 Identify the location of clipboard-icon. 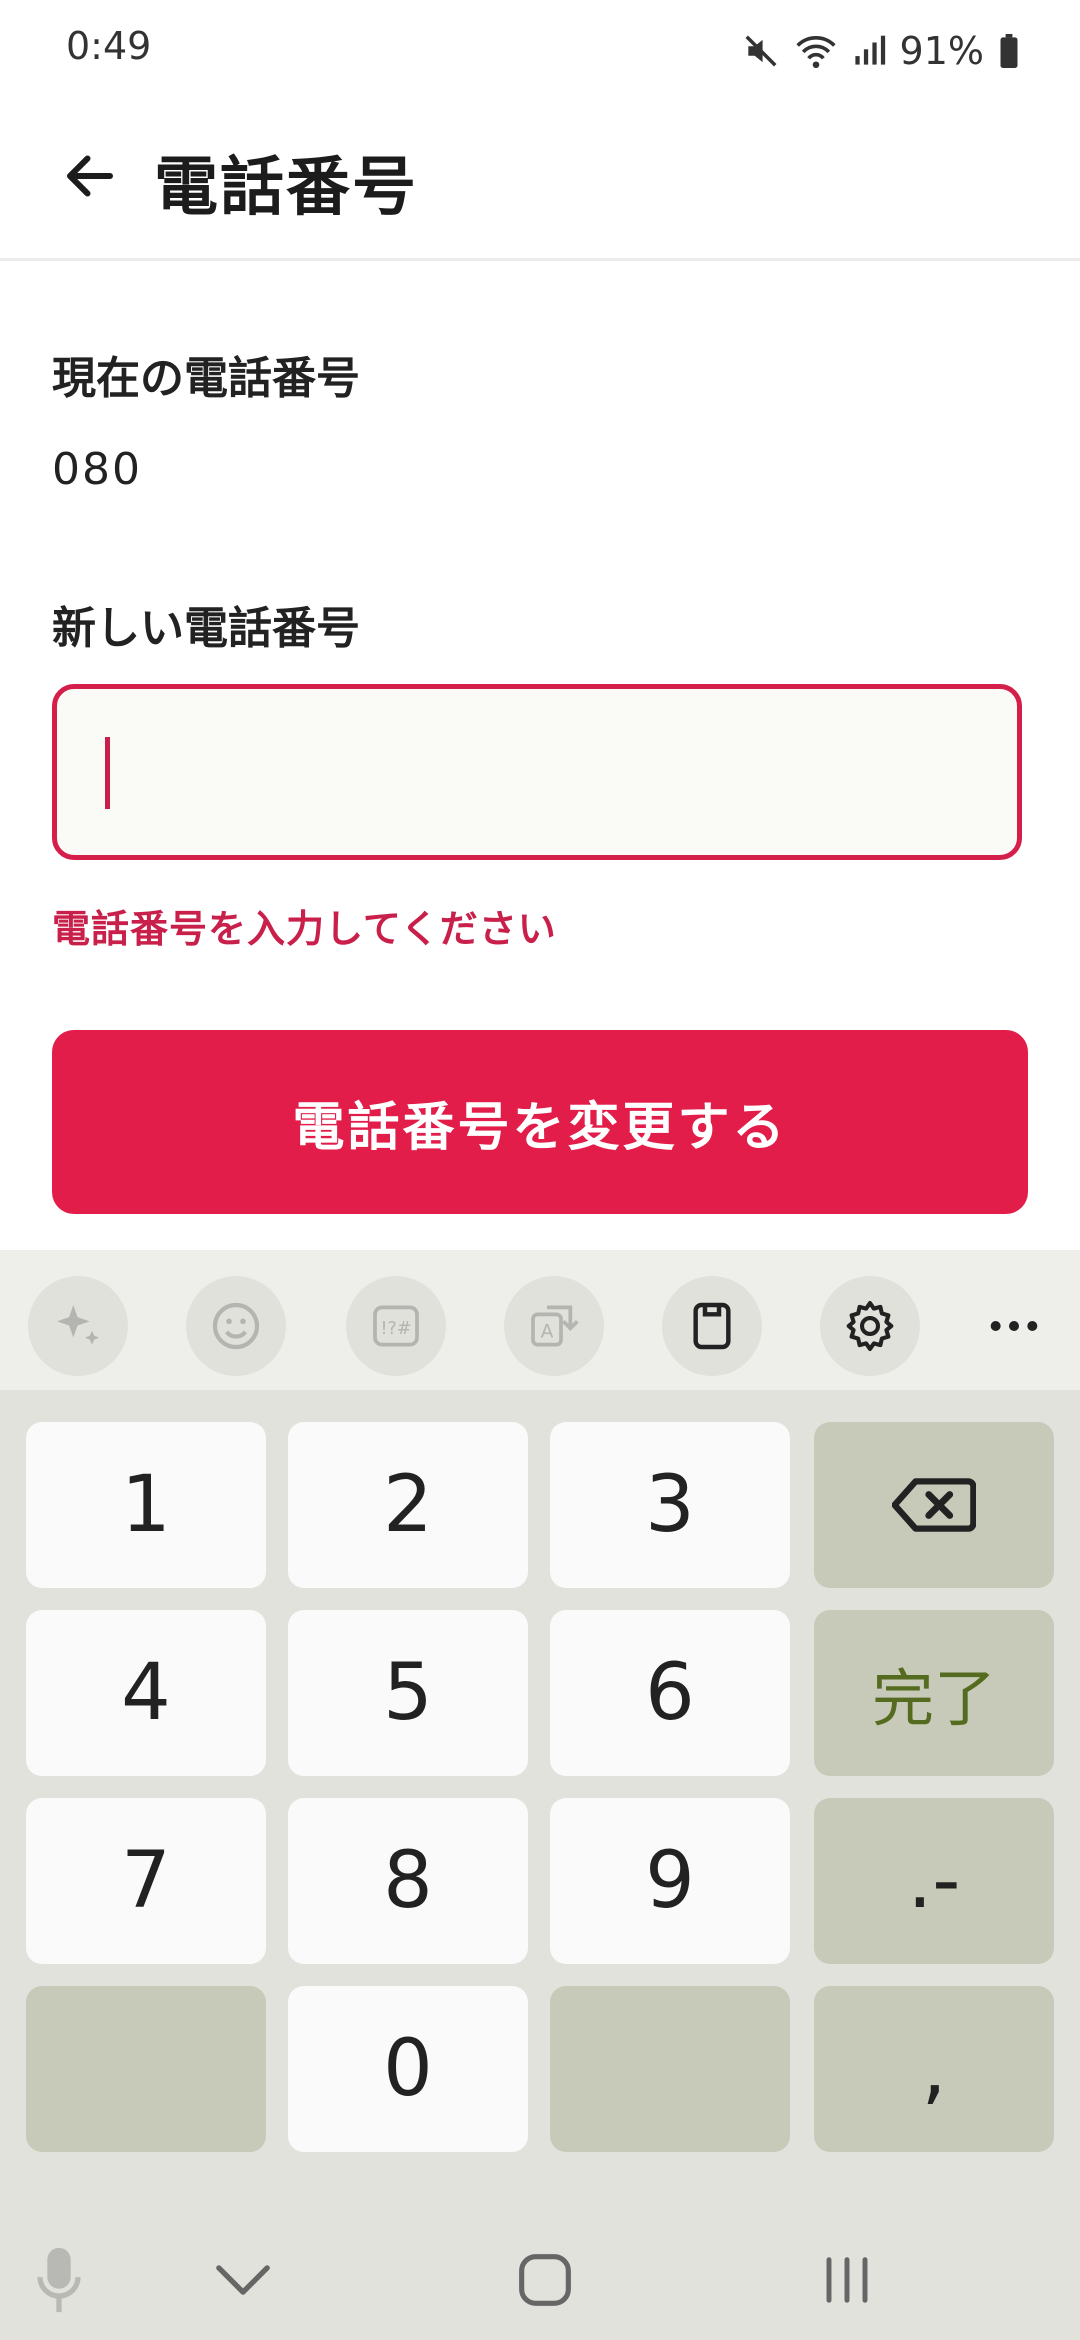
(712, 1326).